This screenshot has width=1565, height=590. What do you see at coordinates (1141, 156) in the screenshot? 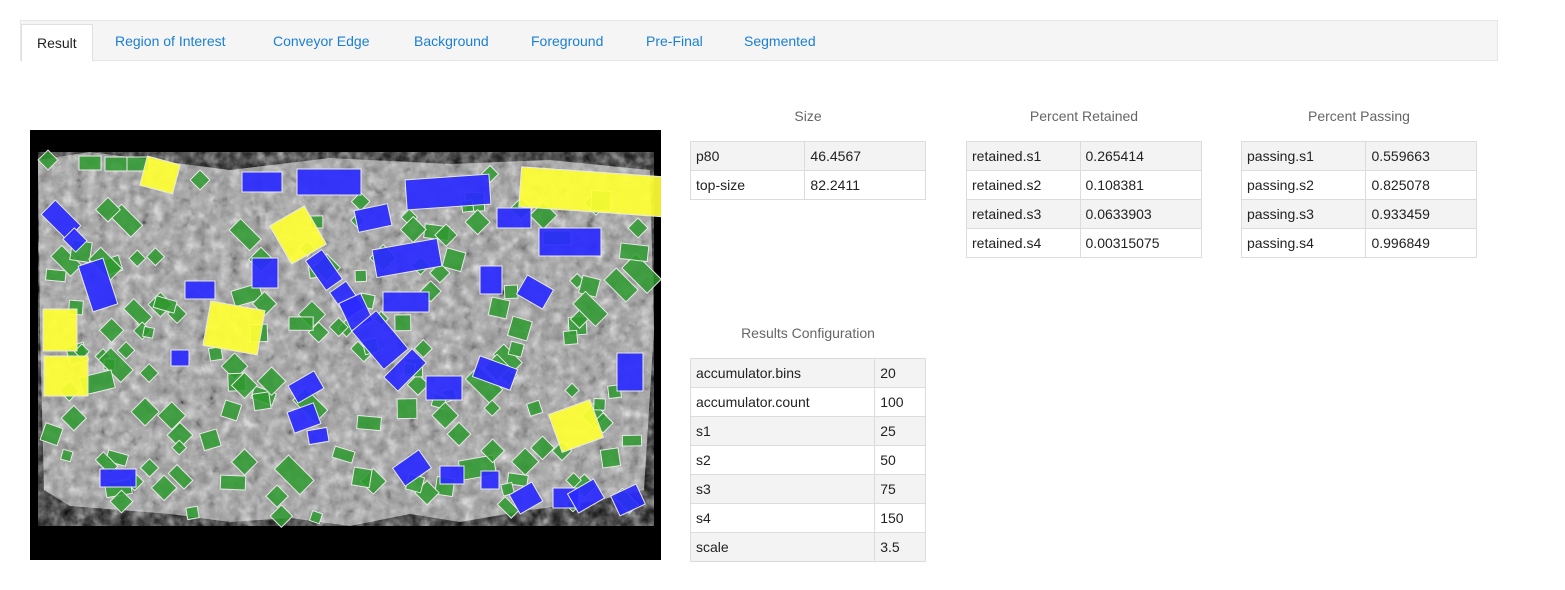
I see `retained-value: 0.265414` at bounding box center [1141, 156].